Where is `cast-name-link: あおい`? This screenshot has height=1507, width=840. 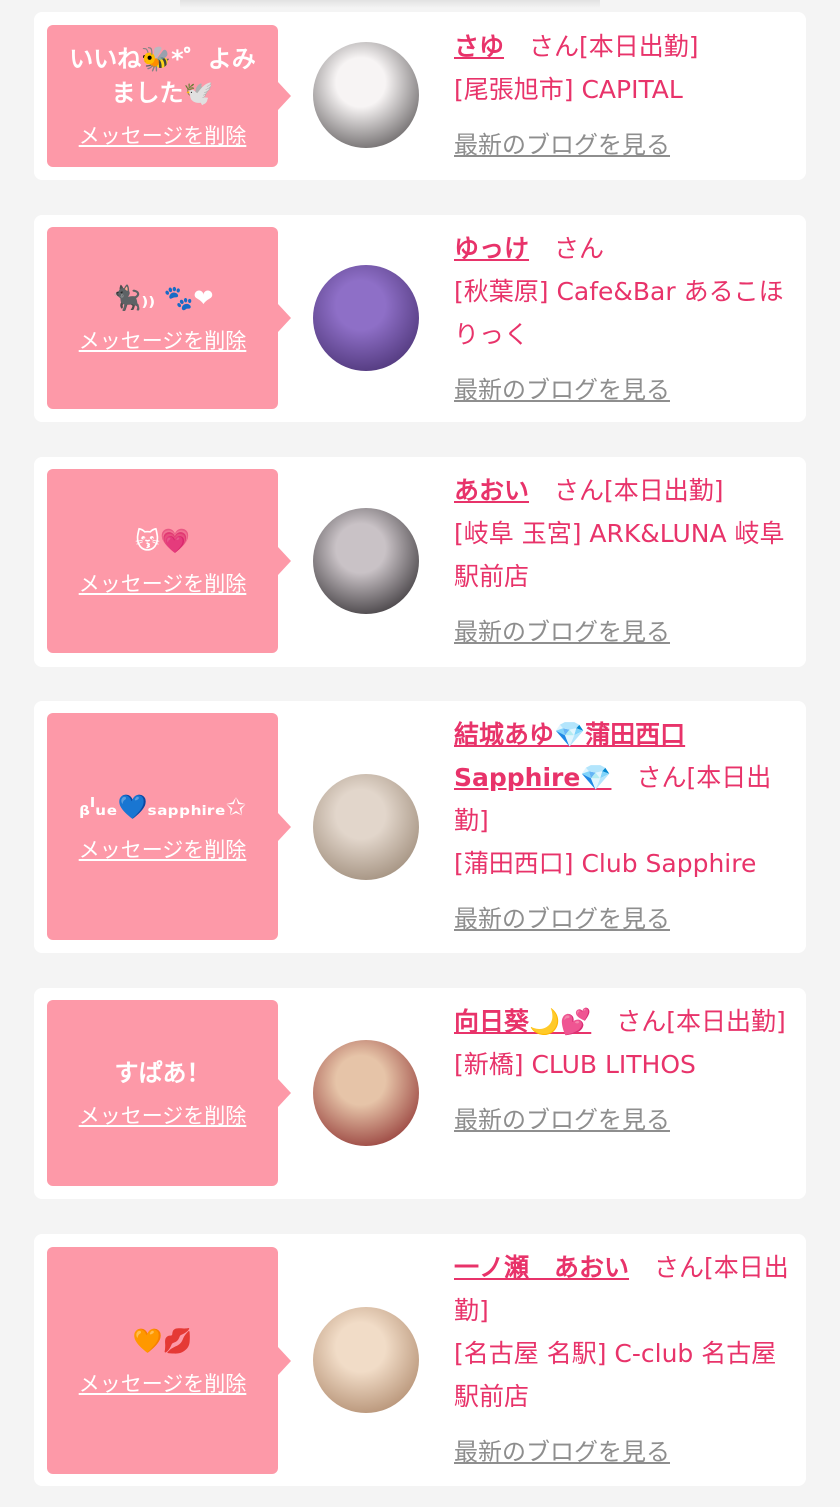
cast-name-link: あおい is located at coordinates (491, 490).